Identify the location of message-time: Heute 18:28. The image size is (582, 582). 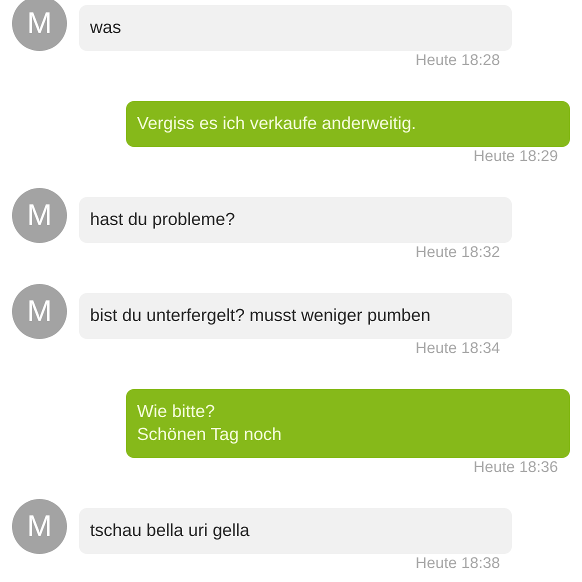
(458, 60).